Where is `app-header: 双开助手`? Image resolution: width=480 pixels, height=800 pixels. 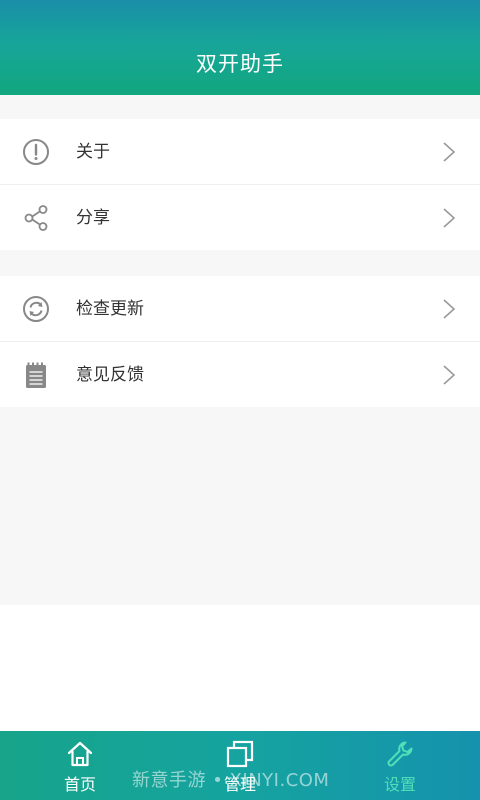 app-header: 双开助手 is located at coordinates (240, 47).